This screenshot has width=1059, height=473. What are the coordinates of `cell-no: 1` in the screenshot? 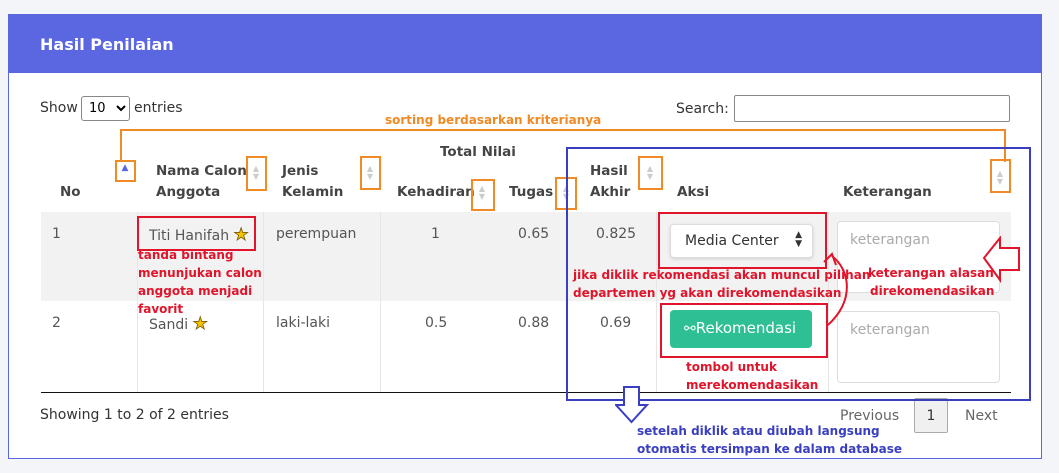 It's located at (56, 234).